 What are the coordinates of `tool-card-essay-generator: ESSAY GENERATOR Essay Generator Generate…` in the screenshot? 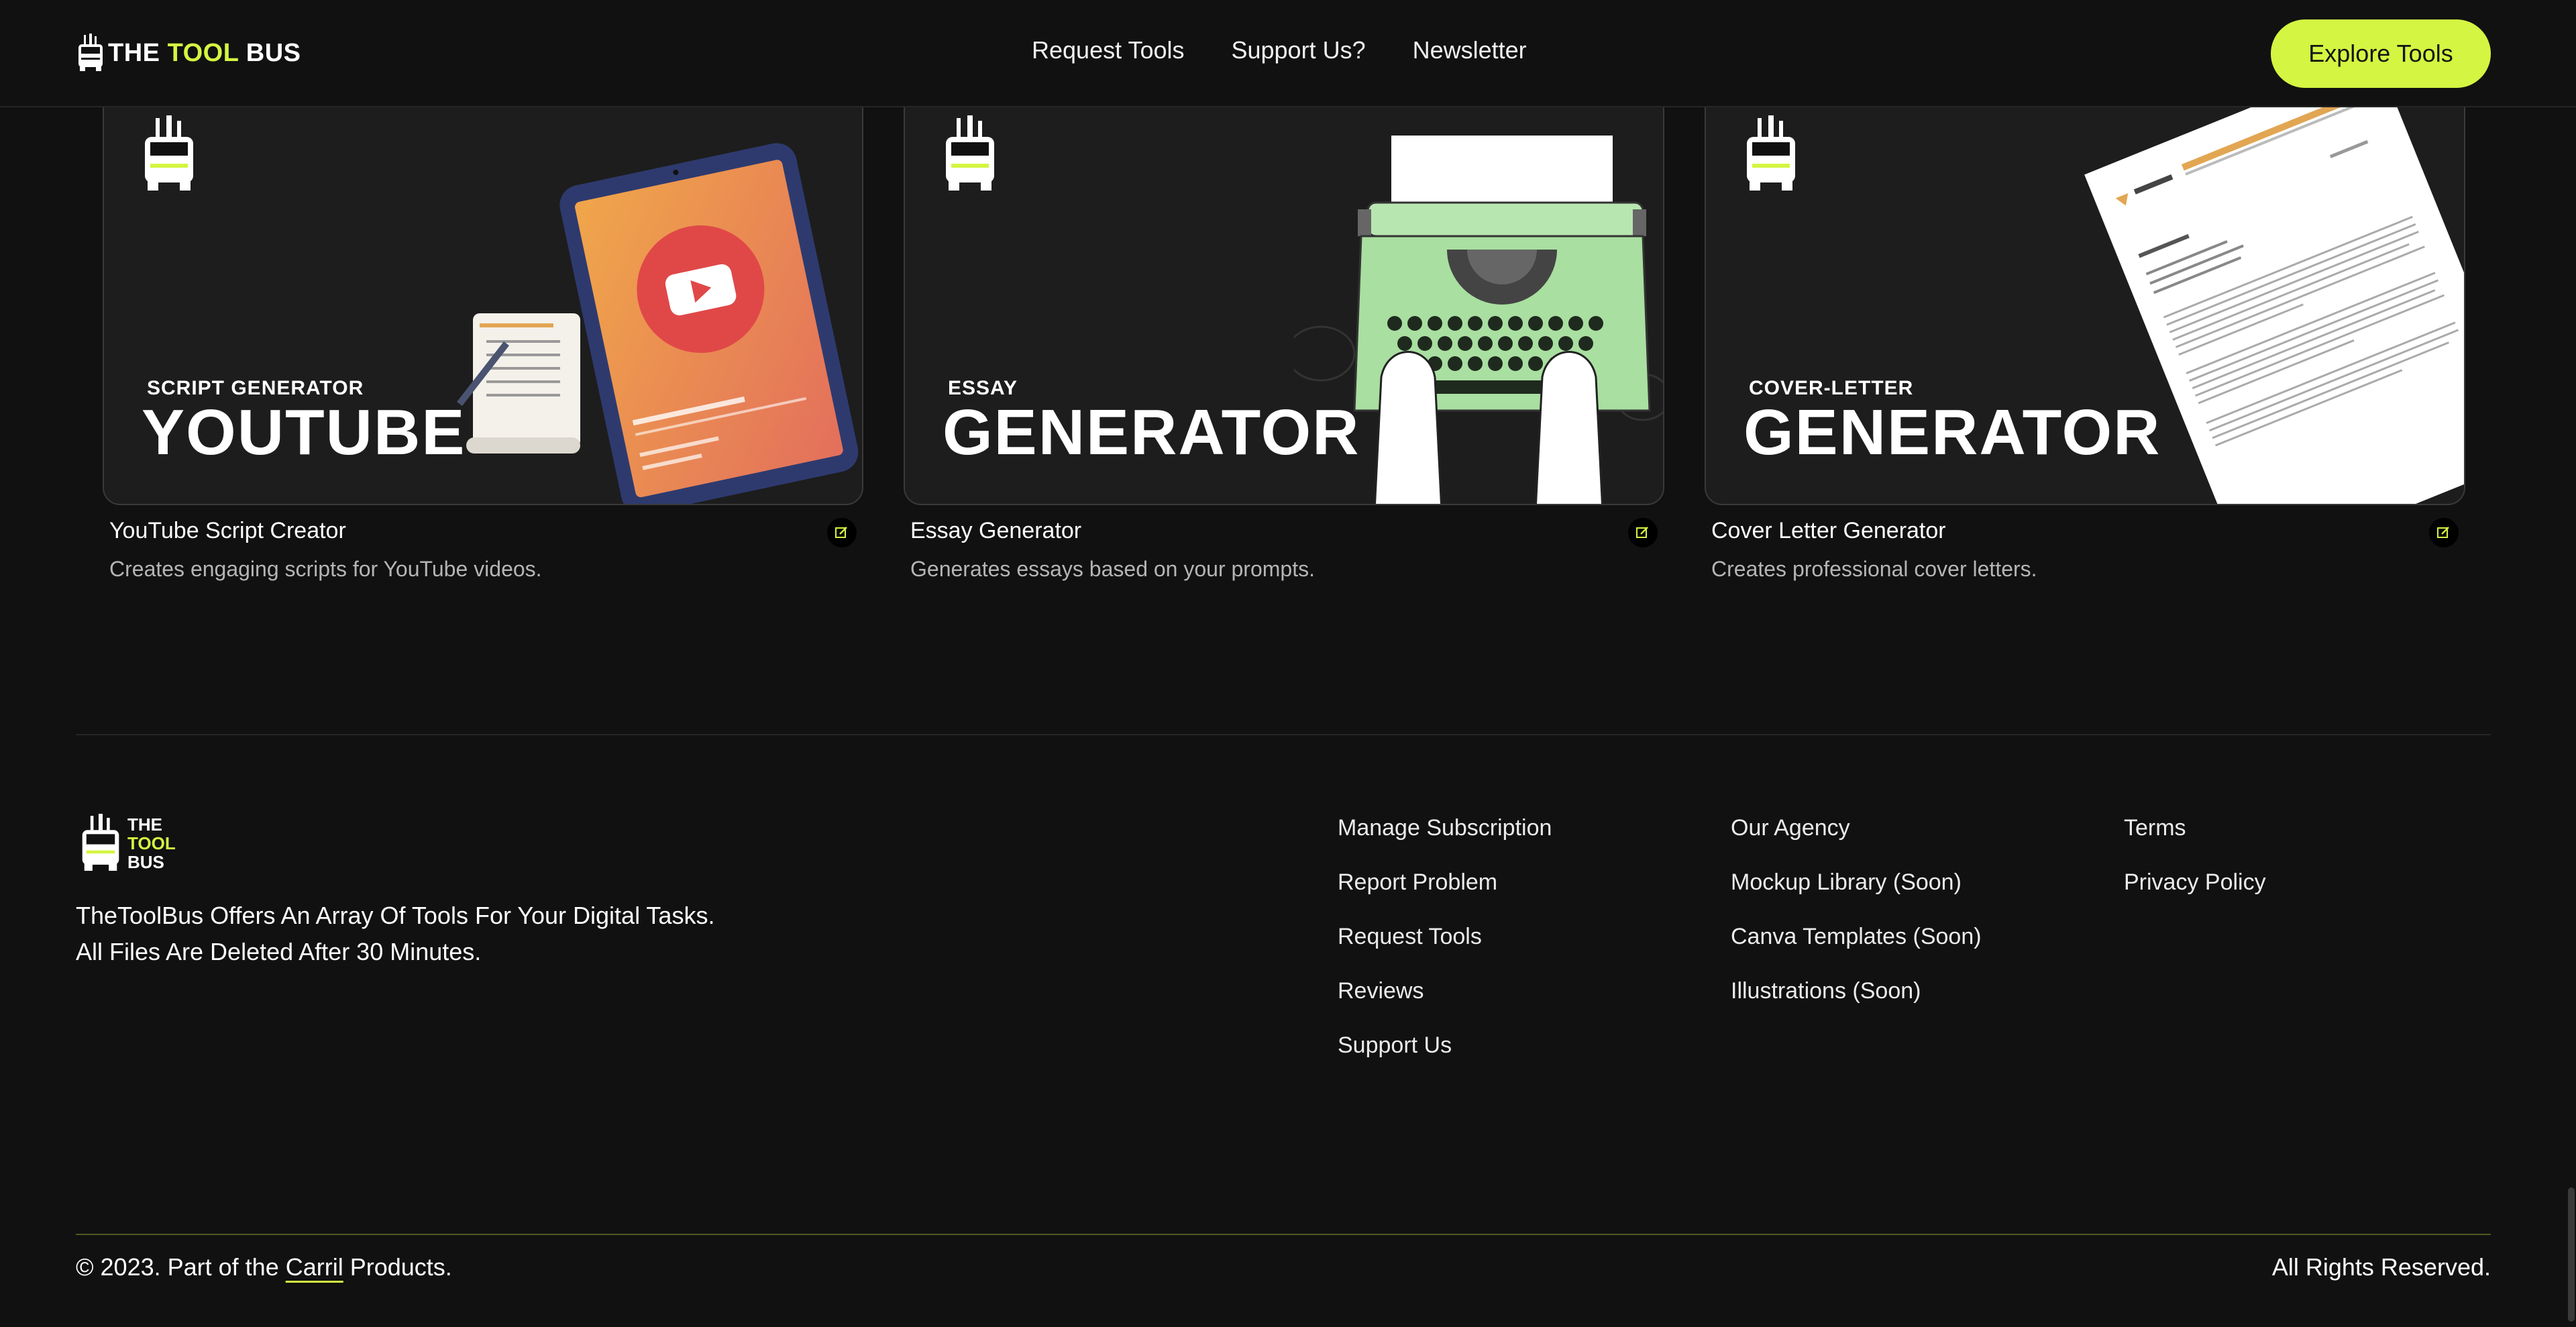 It's located at (1284, 324).